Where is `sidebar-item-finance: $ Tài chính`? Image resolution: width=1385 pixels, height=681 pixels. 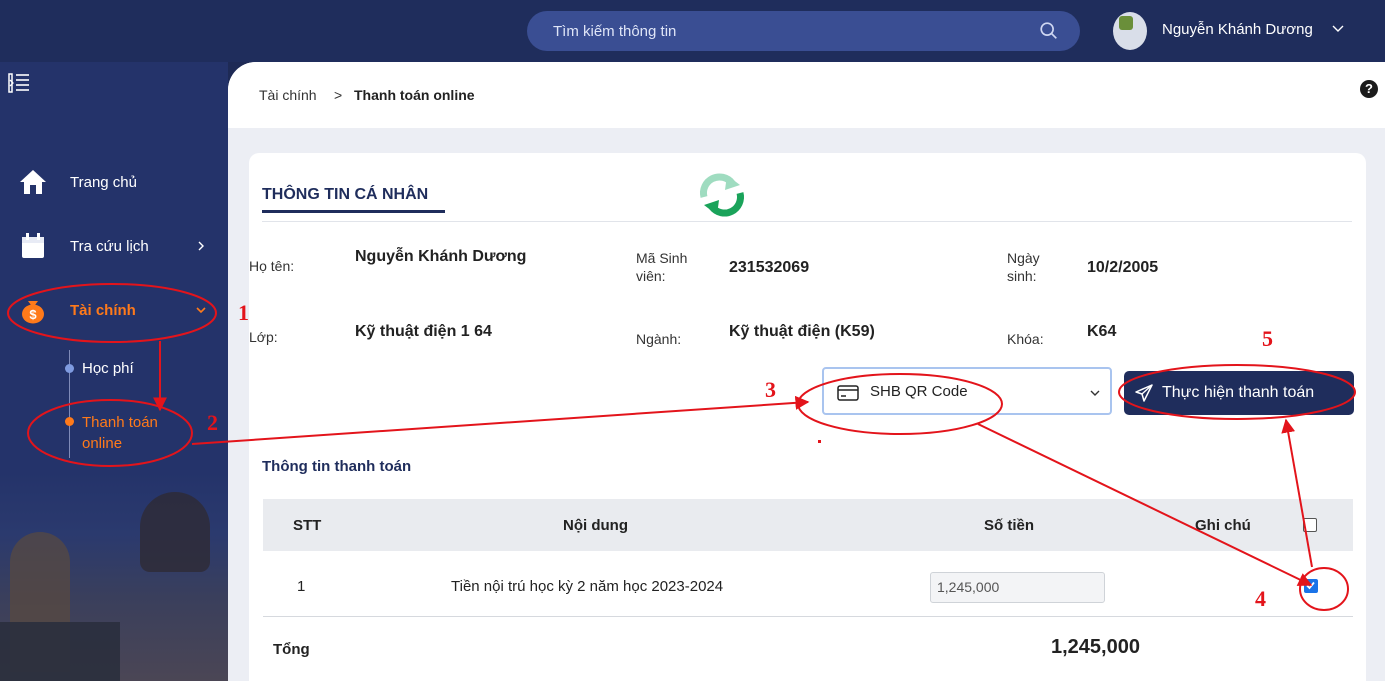
sidebar-item-finance: $ Tài chính is located at coordinates (114, 310).